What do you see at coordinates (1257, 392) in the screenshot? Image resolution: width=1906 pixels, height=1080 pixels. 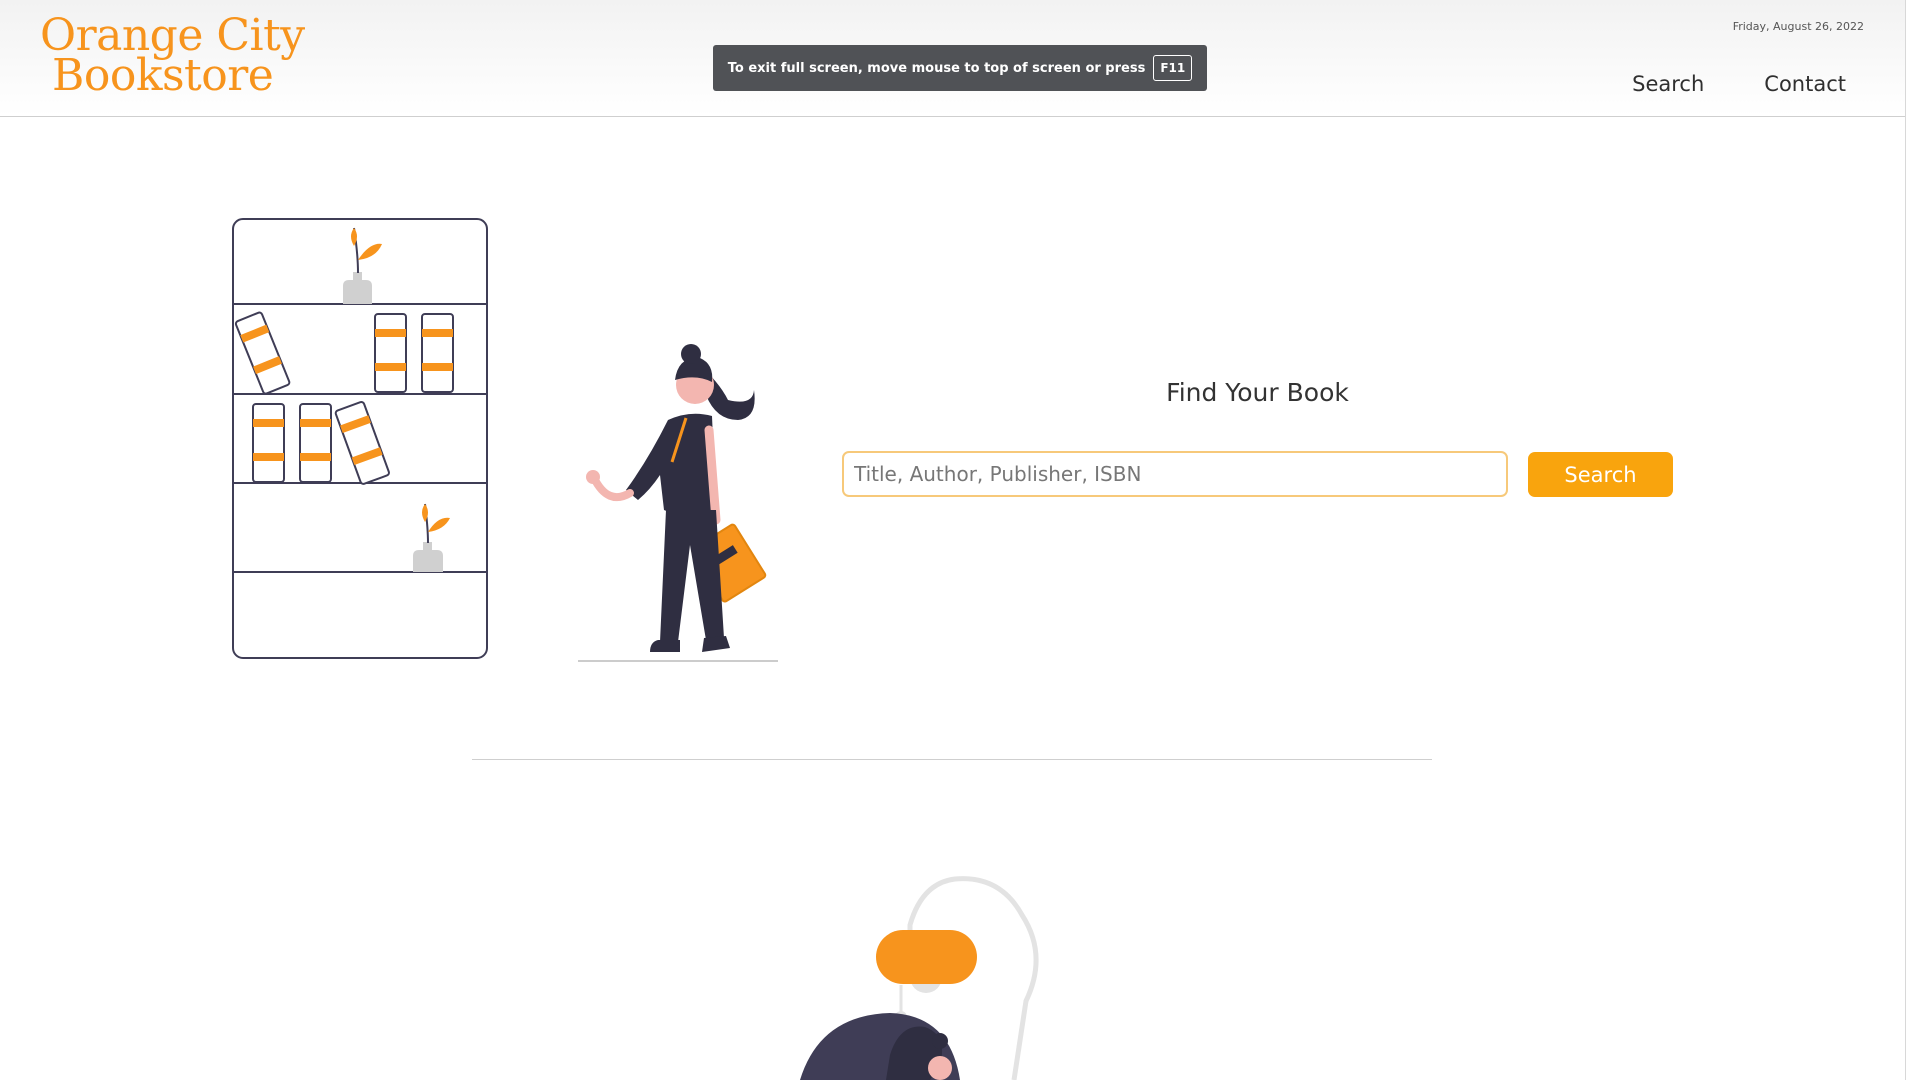 I see `find-your-book-title: Find Your Book` at bounding box center [1257, 392].